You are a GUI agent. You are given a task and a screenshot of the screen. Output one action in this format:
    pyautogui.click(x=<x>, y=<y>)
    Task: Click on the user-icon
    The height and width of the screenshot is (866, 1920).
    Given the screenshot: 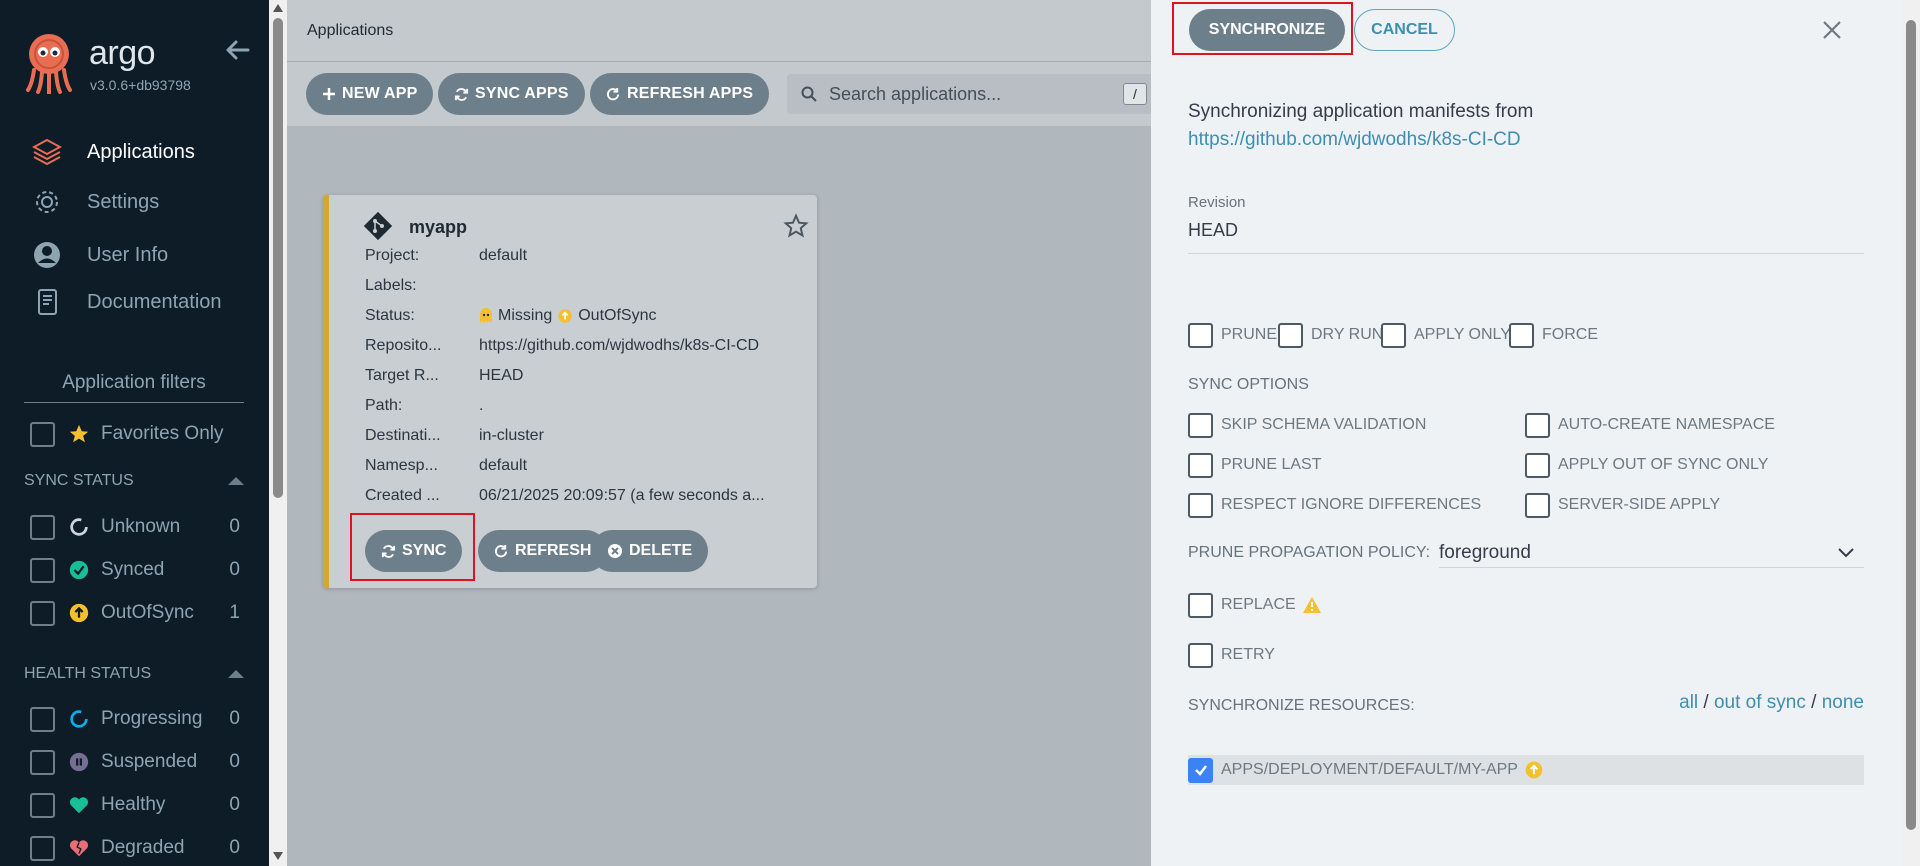 What is the action you would take?
    pyautogui.click(x=47, y=255)
    